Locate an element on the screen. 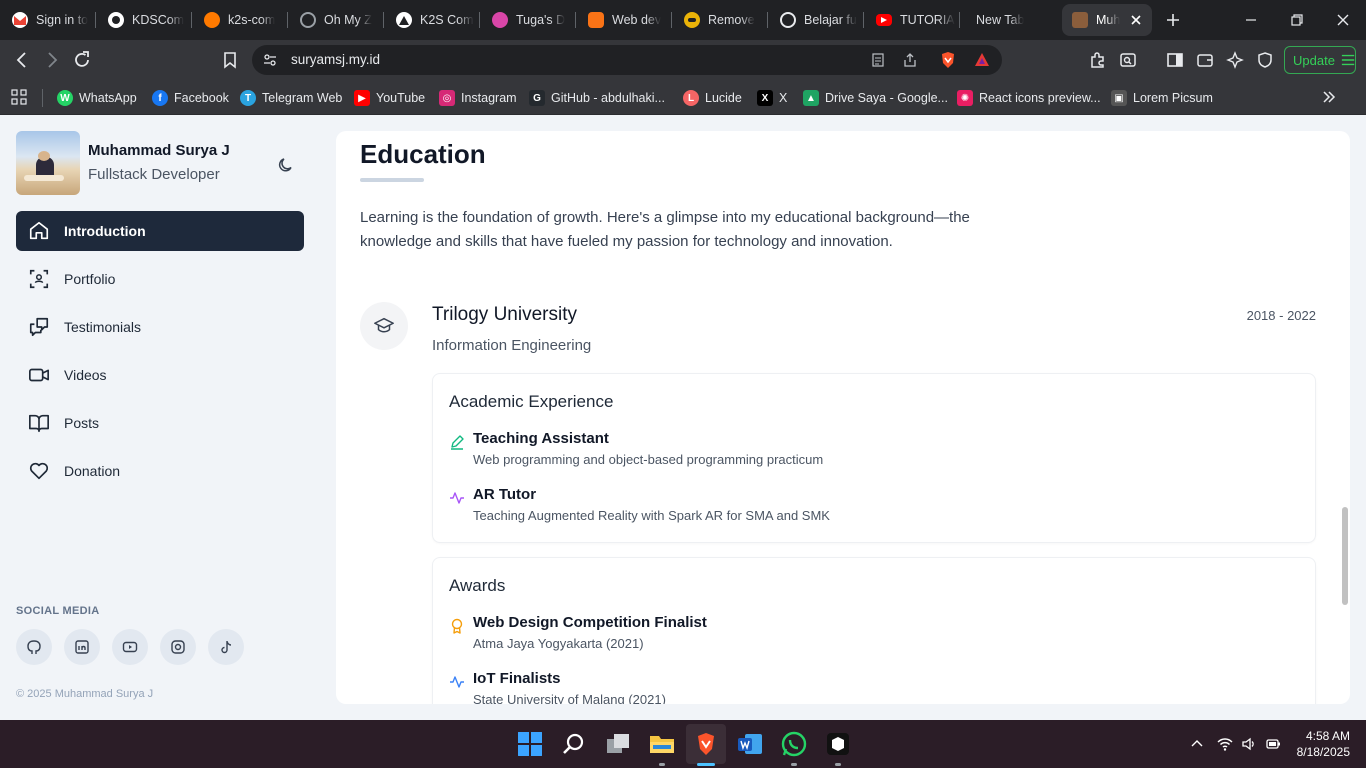  bookmark-item: T Telegram Web is located at coordinates (291, 98).